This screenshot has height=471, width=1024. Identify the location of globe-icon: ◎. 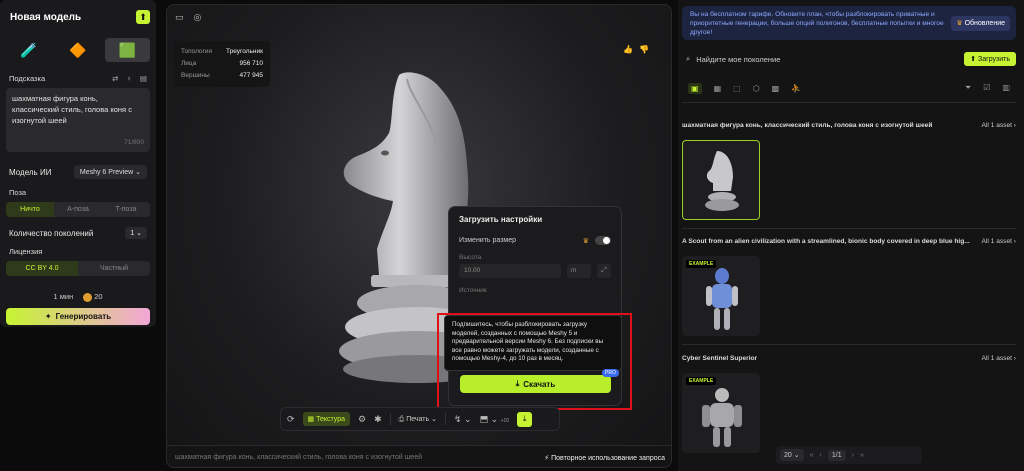
(198, 17).